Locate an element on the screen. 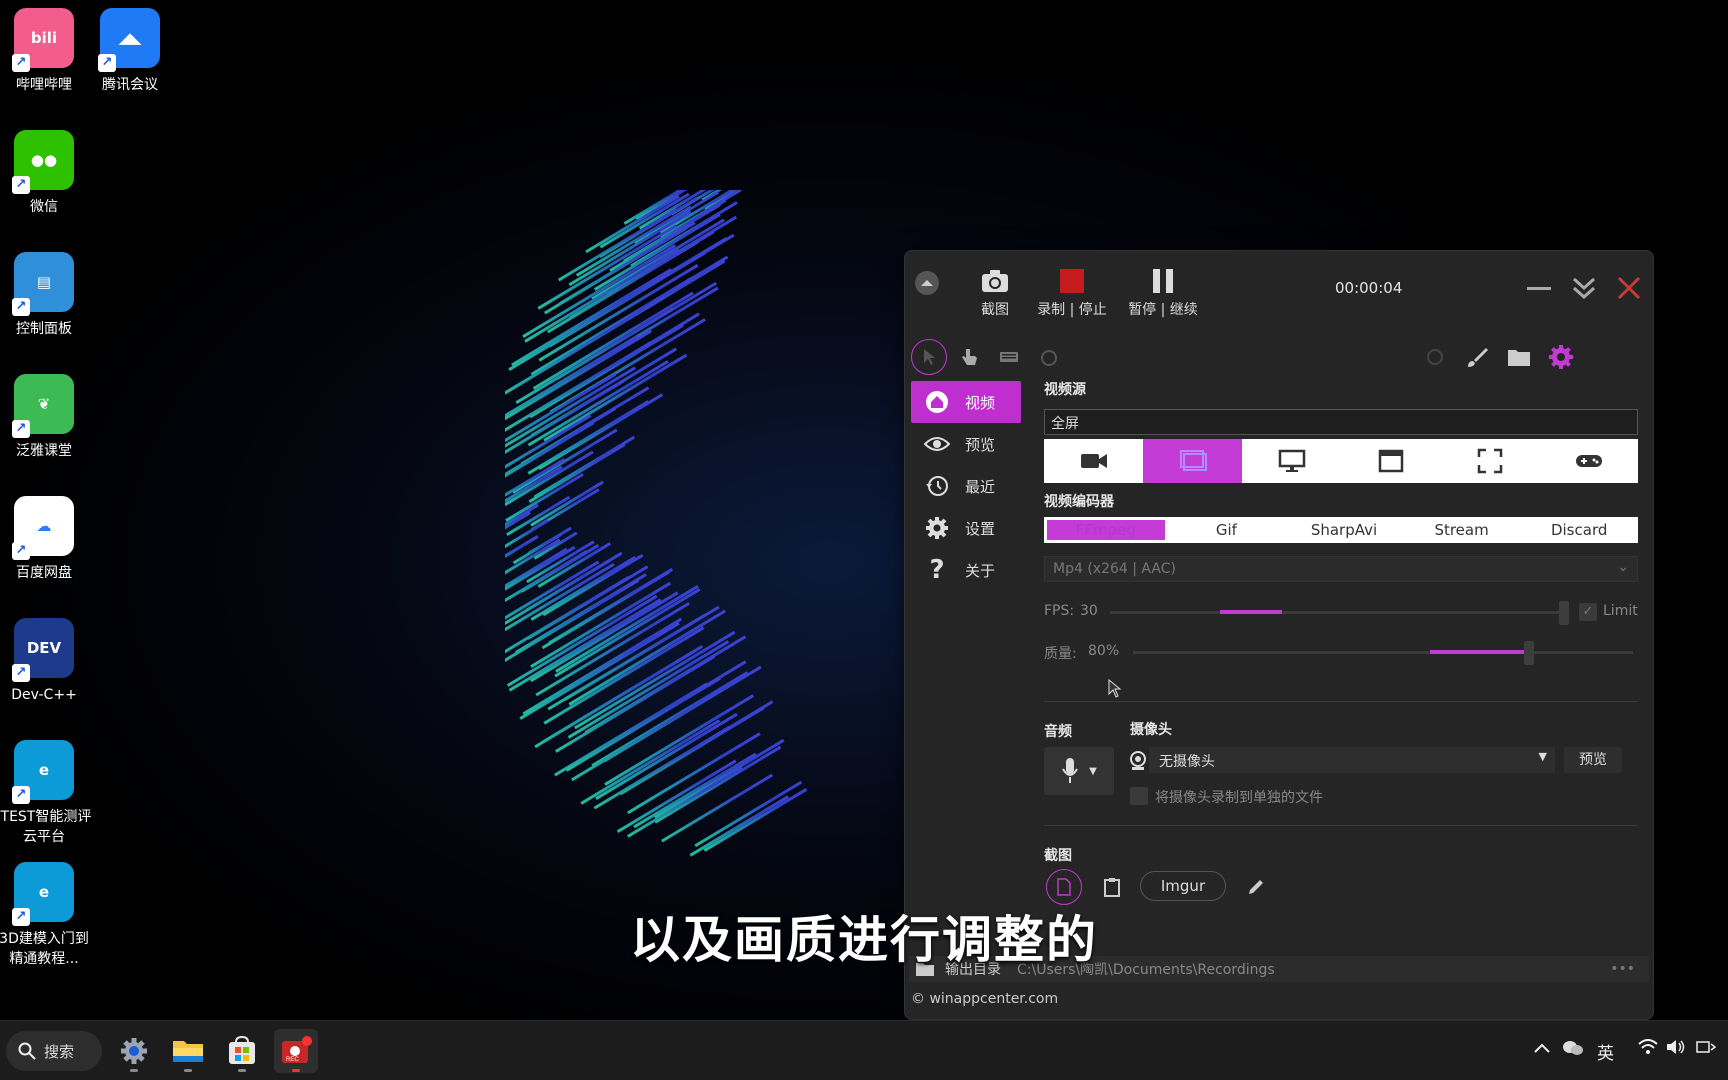  fps-slider-thumb is located at coordinates (1564, 613).